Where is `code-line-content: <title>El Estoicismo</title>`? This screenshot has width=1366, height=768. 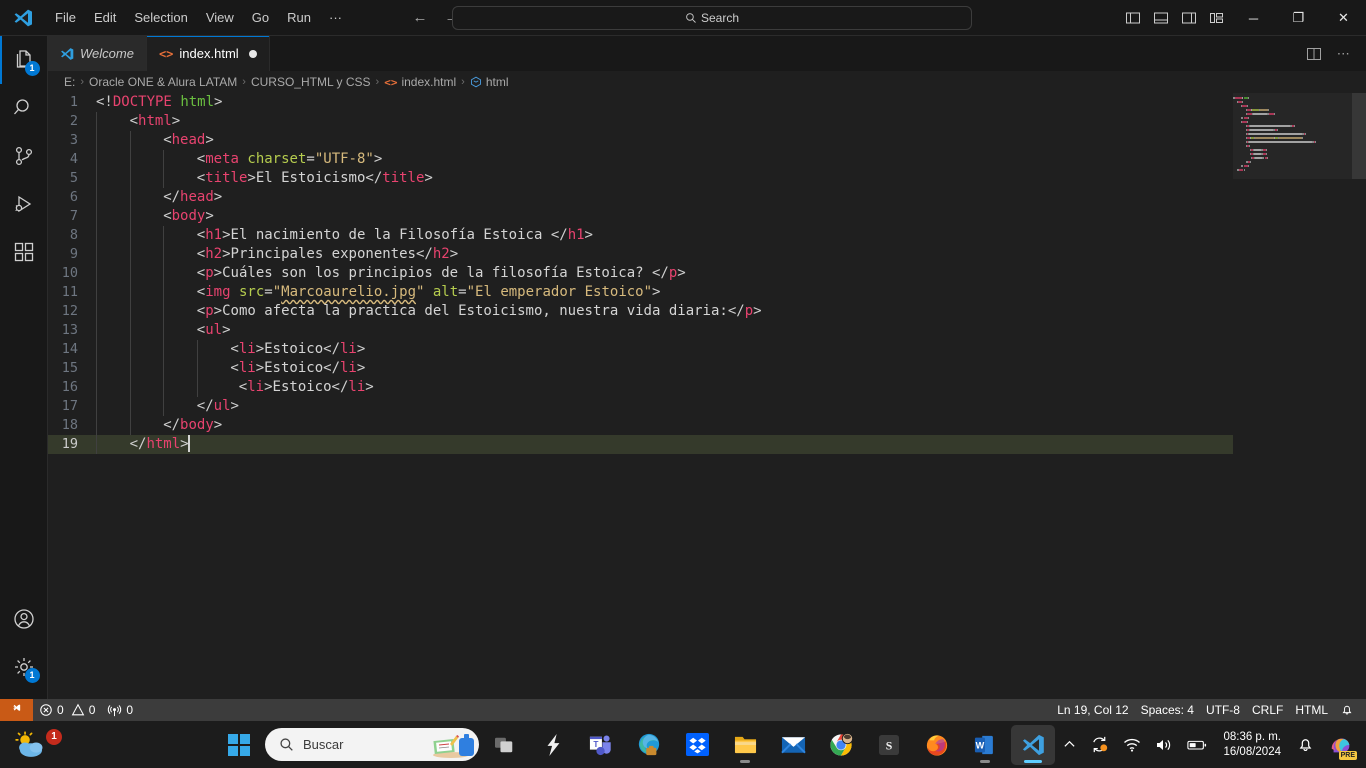 code-line-content: <title>El Estoicismo</title> is located at coordinates (664, 178).